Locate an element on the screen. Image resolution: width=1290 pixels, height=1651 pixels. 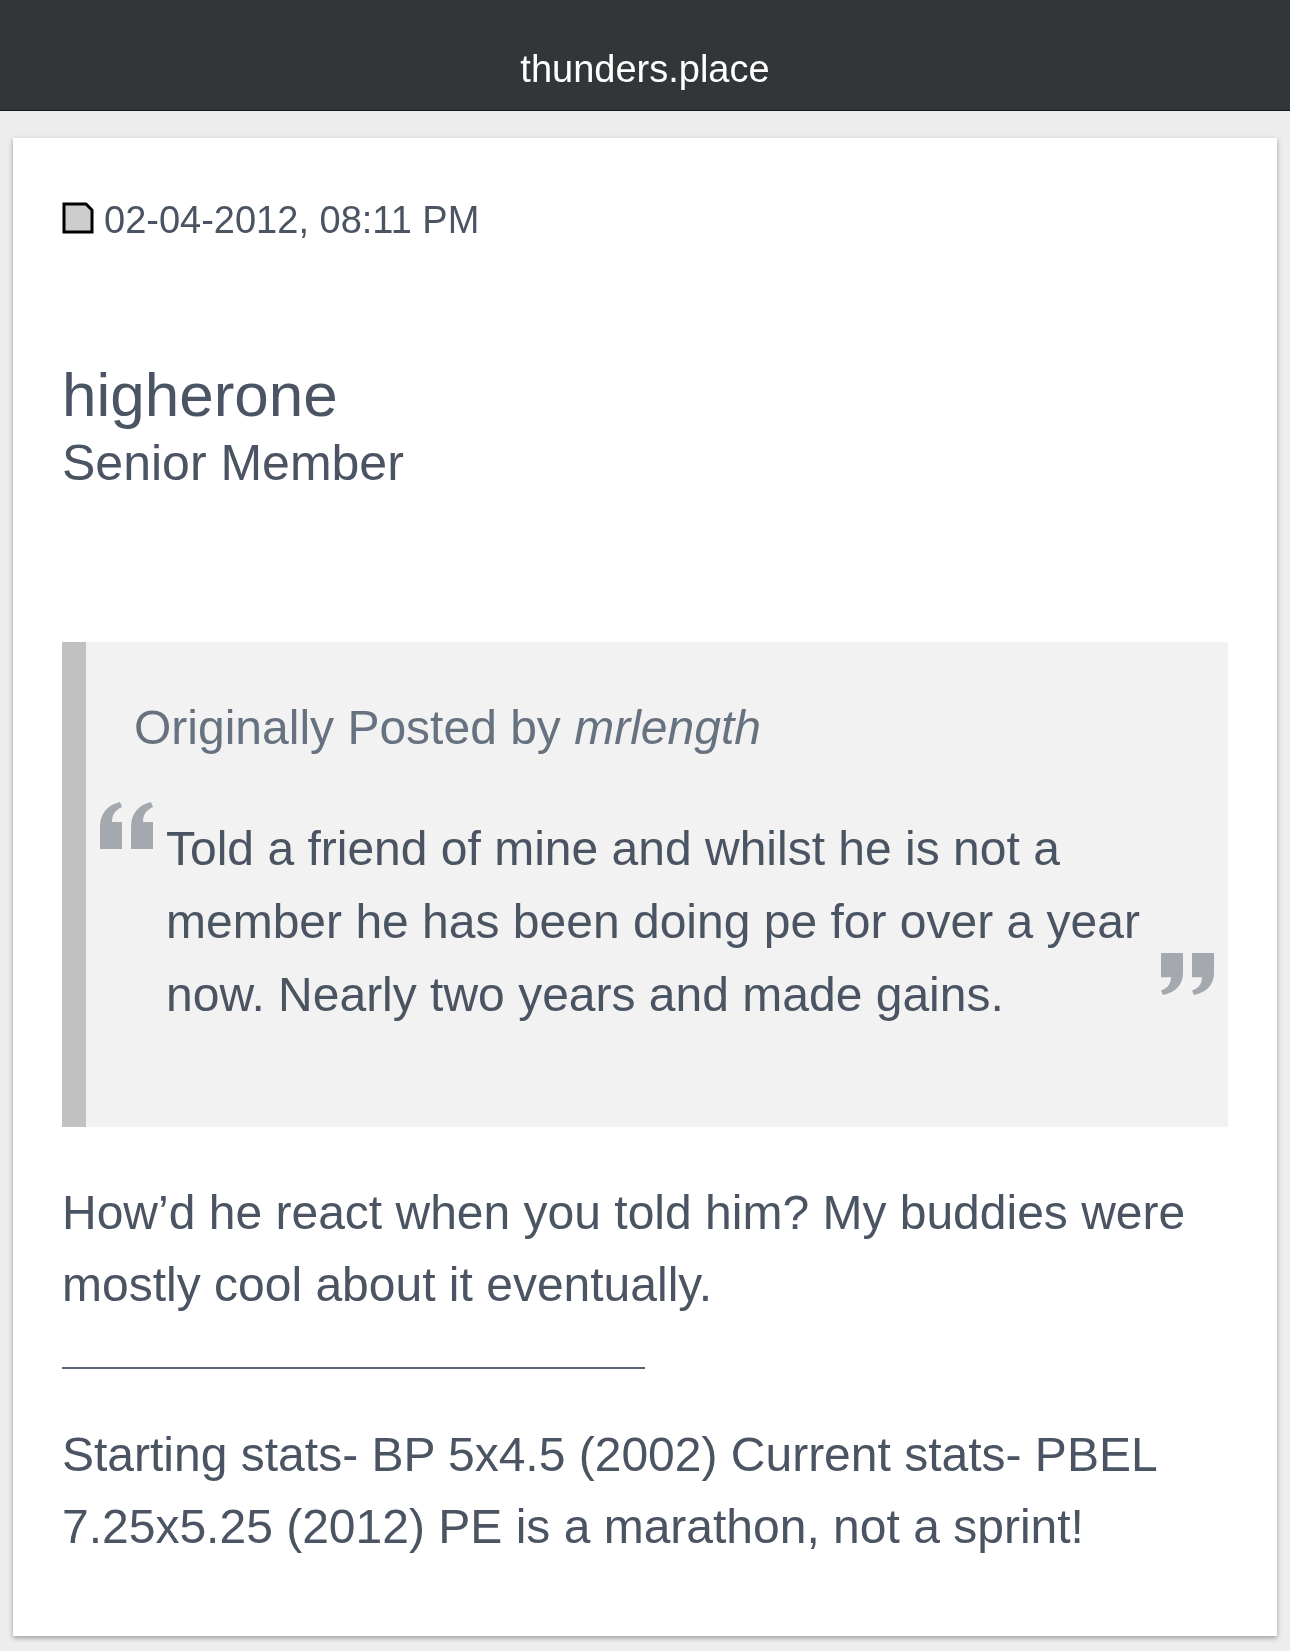
close-quote-icon is located at coordinates (1187, 974).